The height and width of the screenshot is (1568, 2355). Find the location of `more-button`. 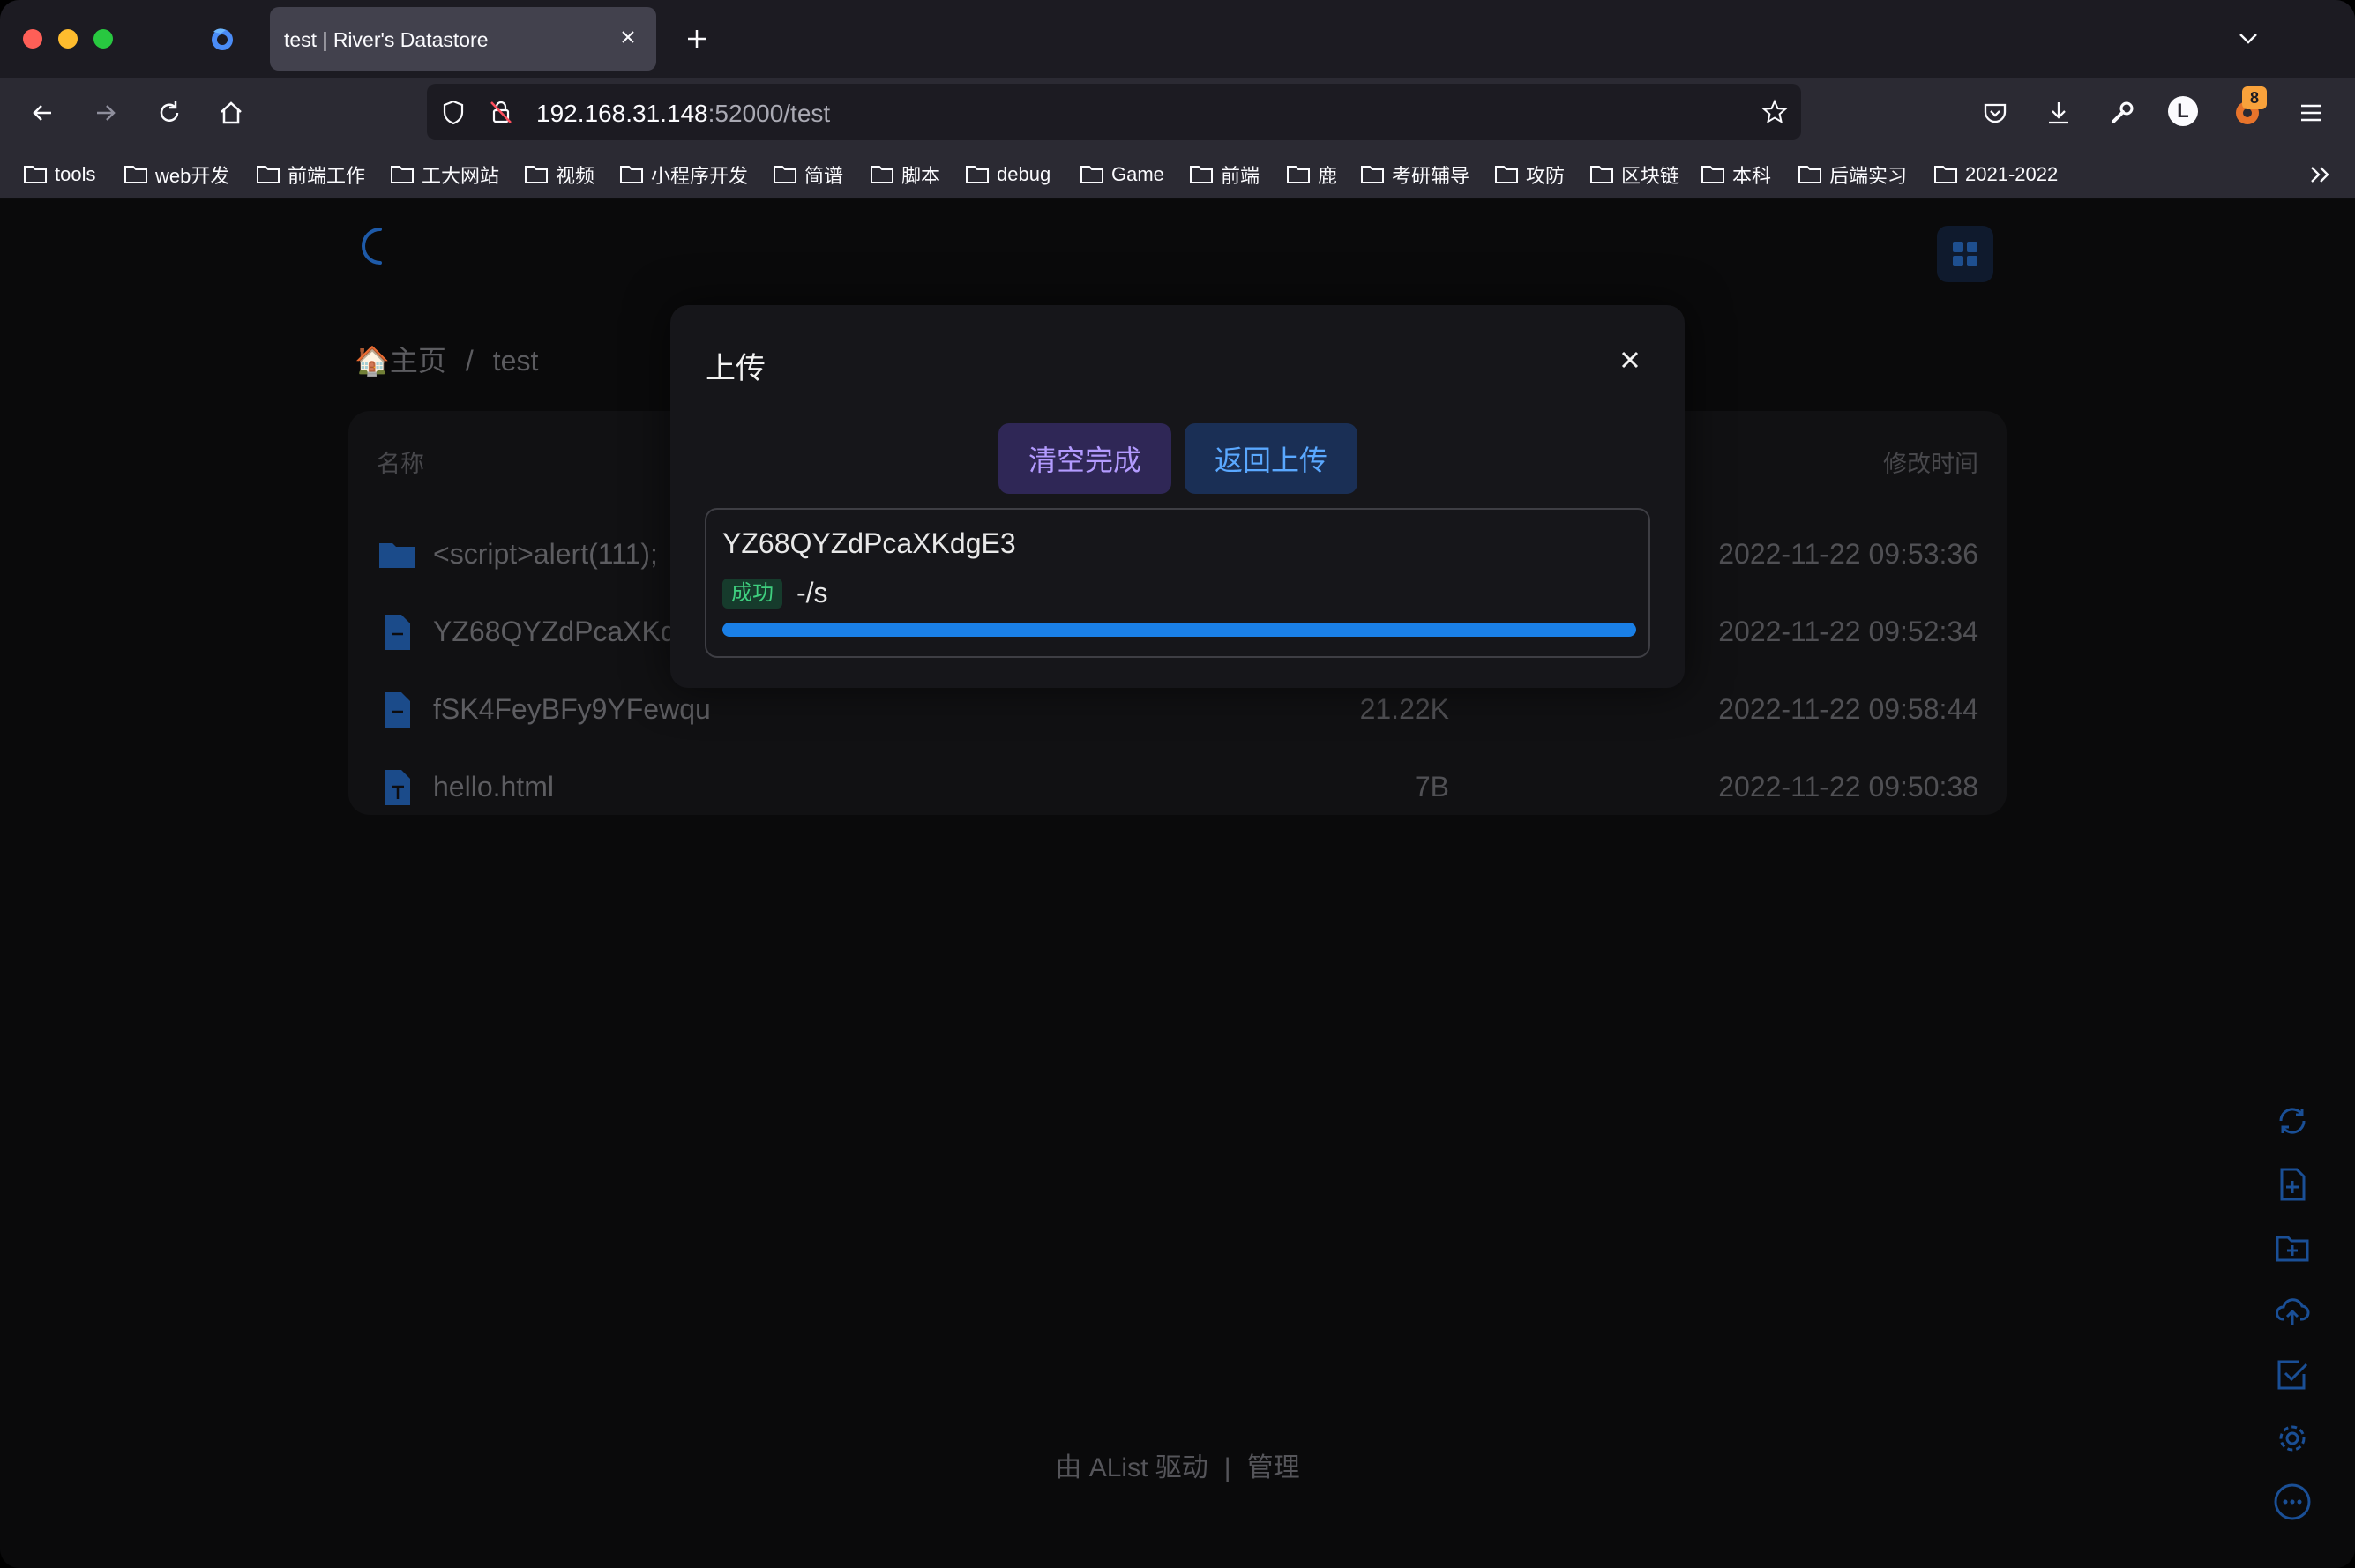

more-button is located at coordinates (2292, 1502).